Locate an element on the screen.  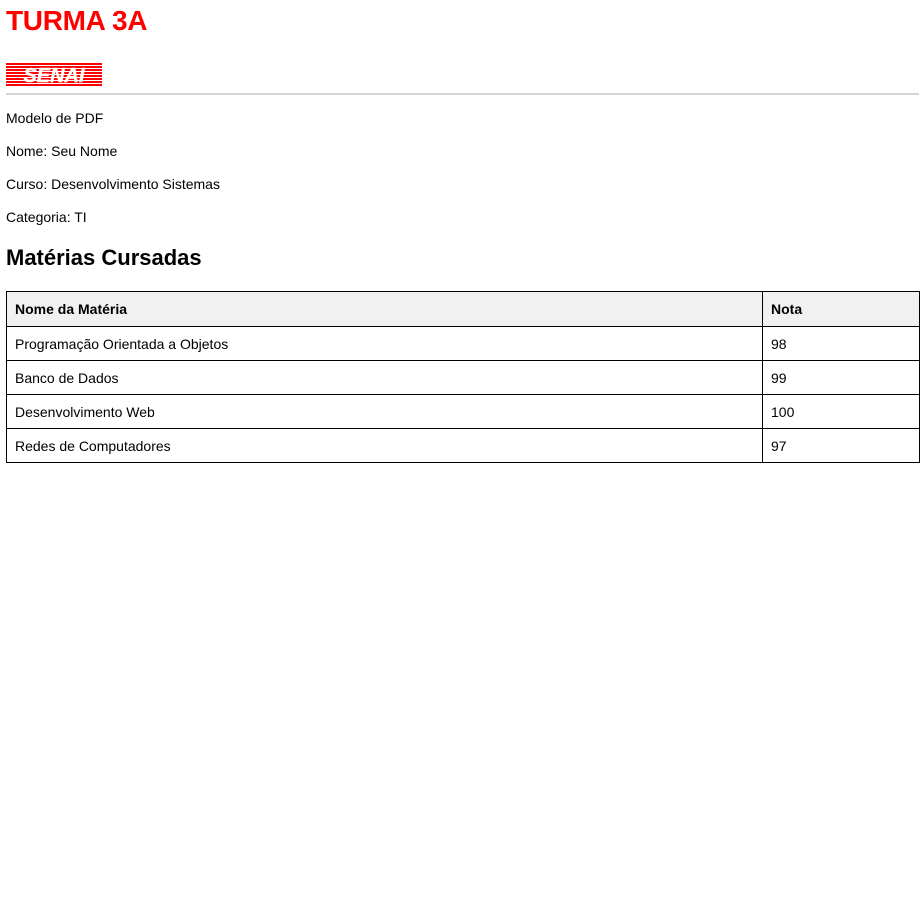
header-divider is located at coordinates (462, 94).